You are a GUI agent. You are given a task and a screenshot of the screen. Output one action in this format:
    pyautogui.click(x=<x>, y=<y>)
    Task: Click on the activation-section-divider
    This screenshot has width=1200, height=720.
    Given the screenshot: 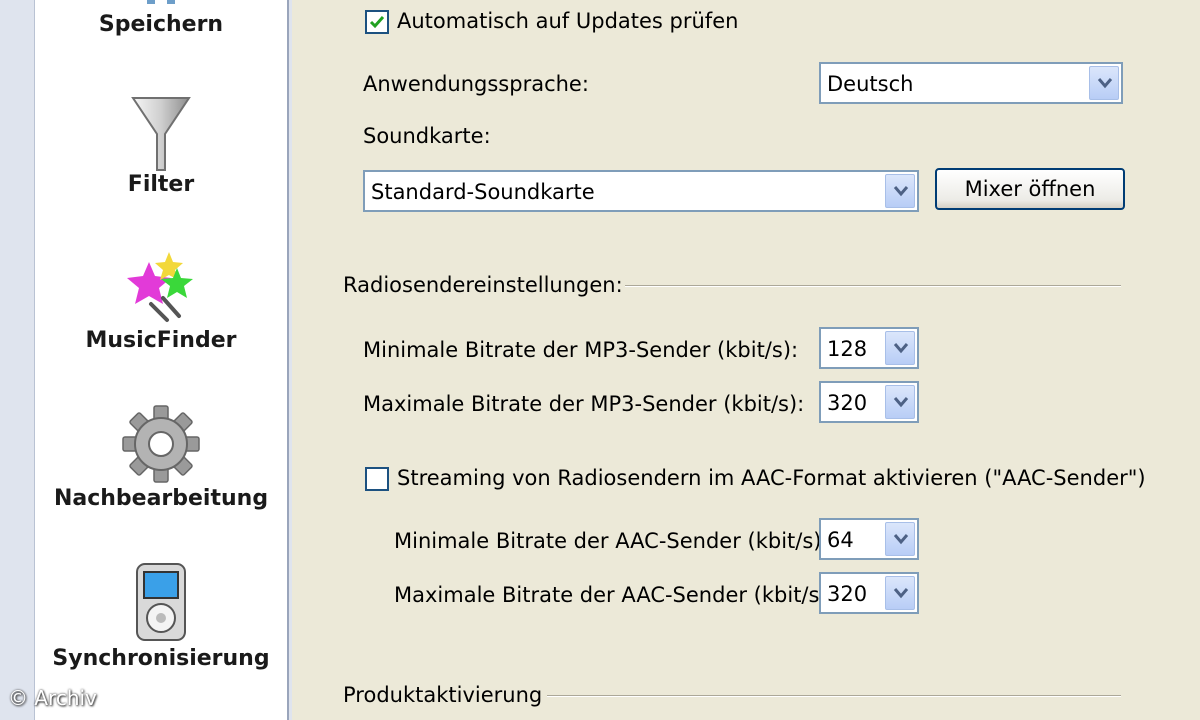 What is the action you would take?
    pyautogui.click(x=834, y=696)
    